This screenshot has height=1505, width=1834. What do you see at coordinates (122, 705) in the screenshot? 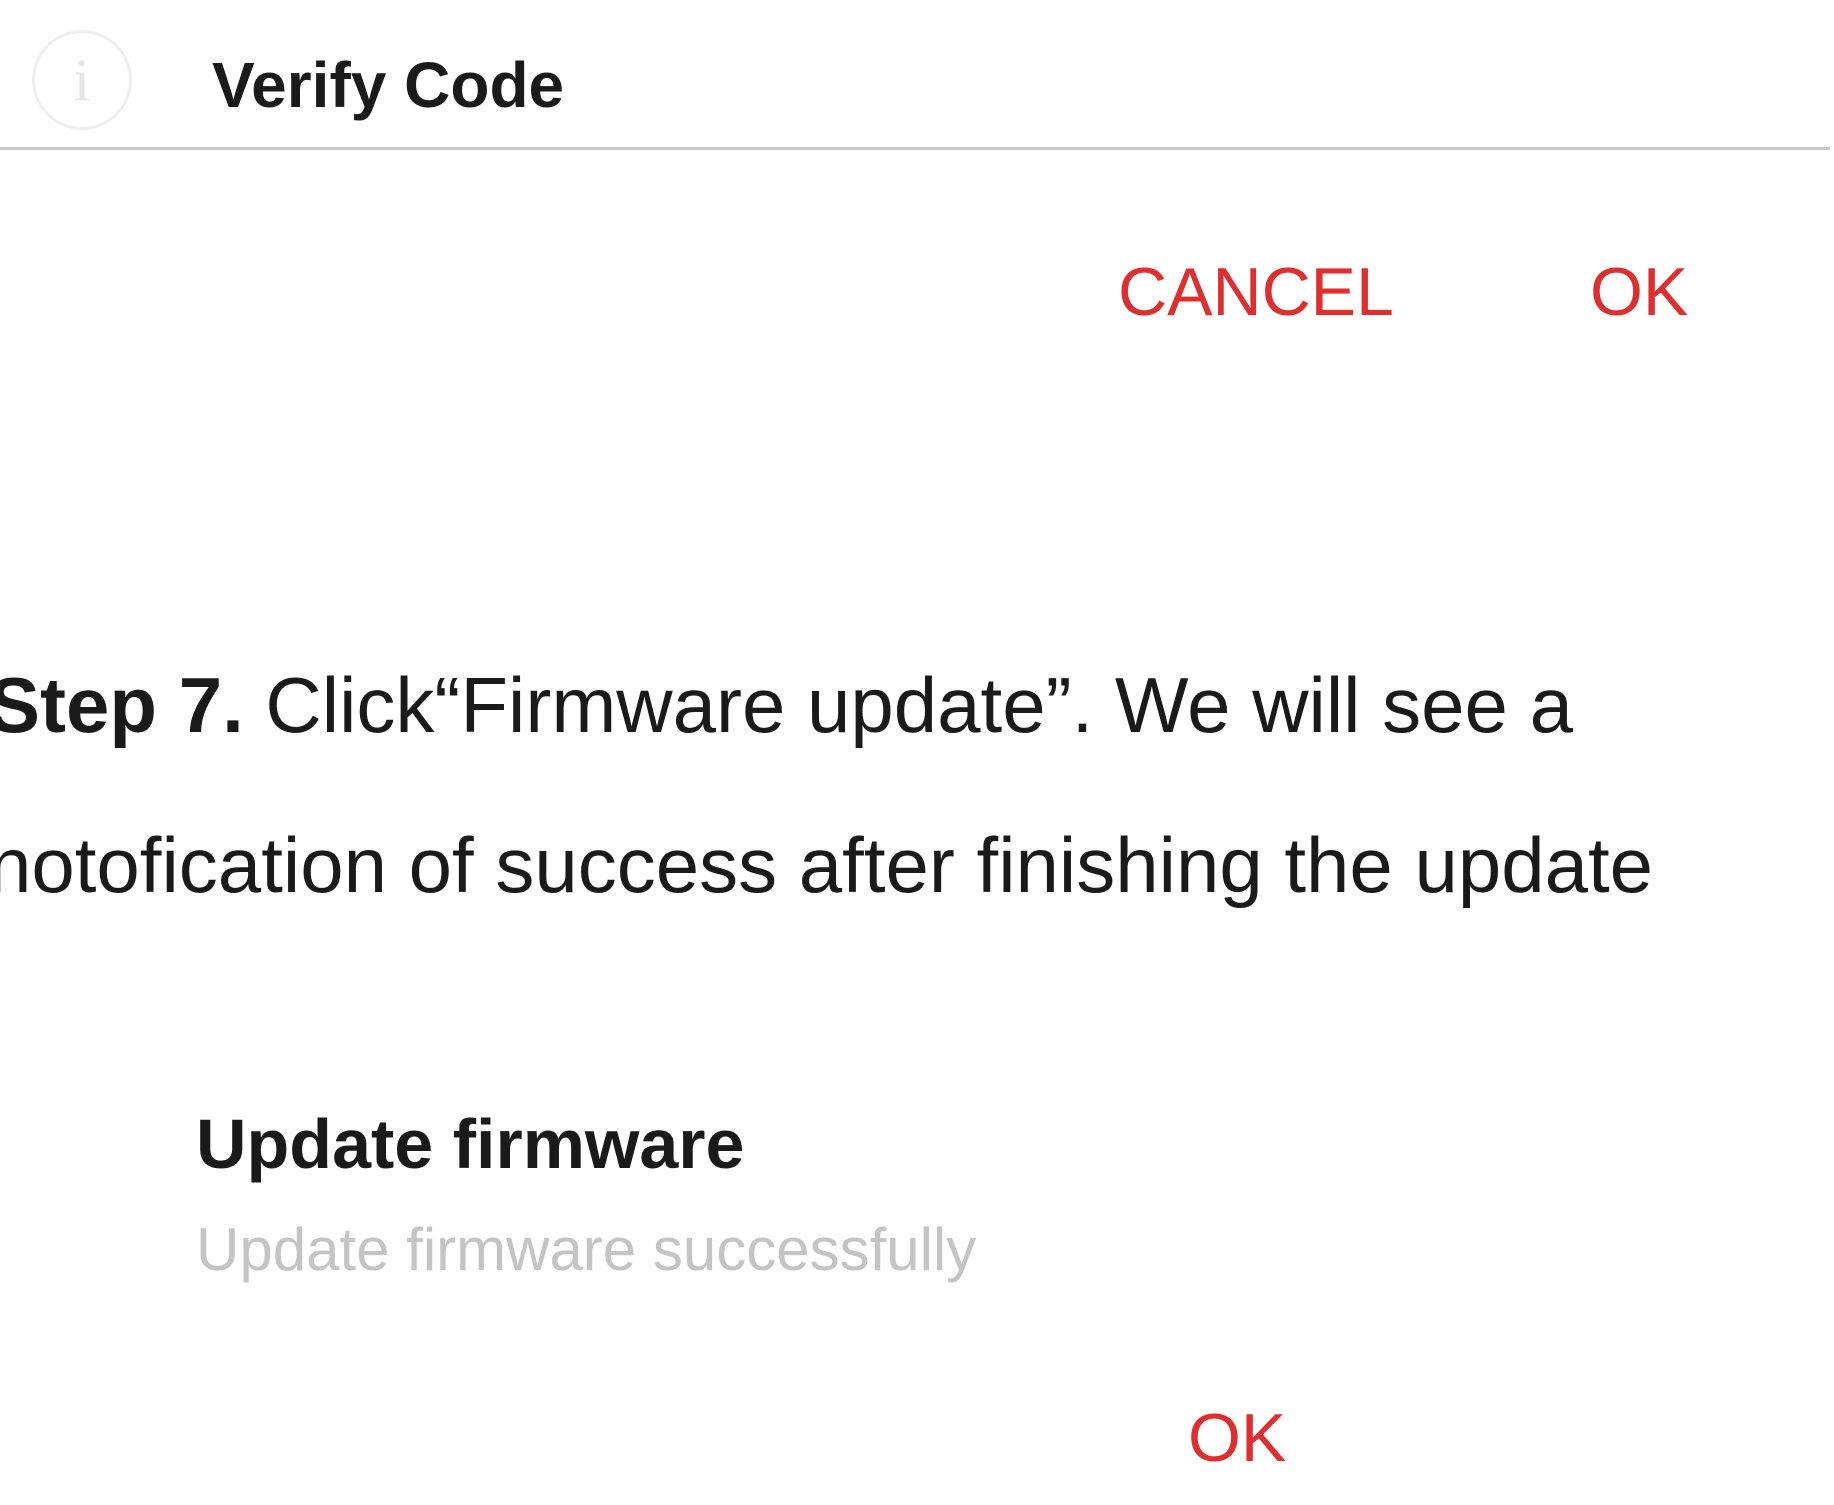
I see `step-label: Step 7.` at bounding box center [122, 705].